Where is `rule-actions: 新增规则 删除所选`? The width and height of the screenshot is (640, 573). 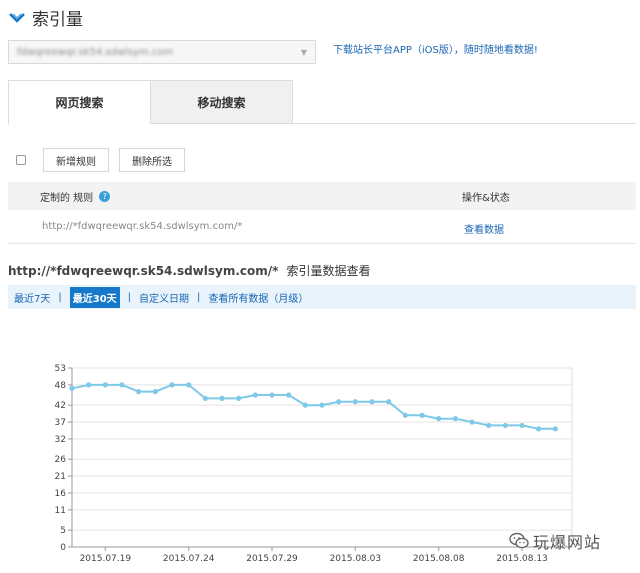
rule-actions: 新增规则 删除所选 is located at coordinates (101, 160).